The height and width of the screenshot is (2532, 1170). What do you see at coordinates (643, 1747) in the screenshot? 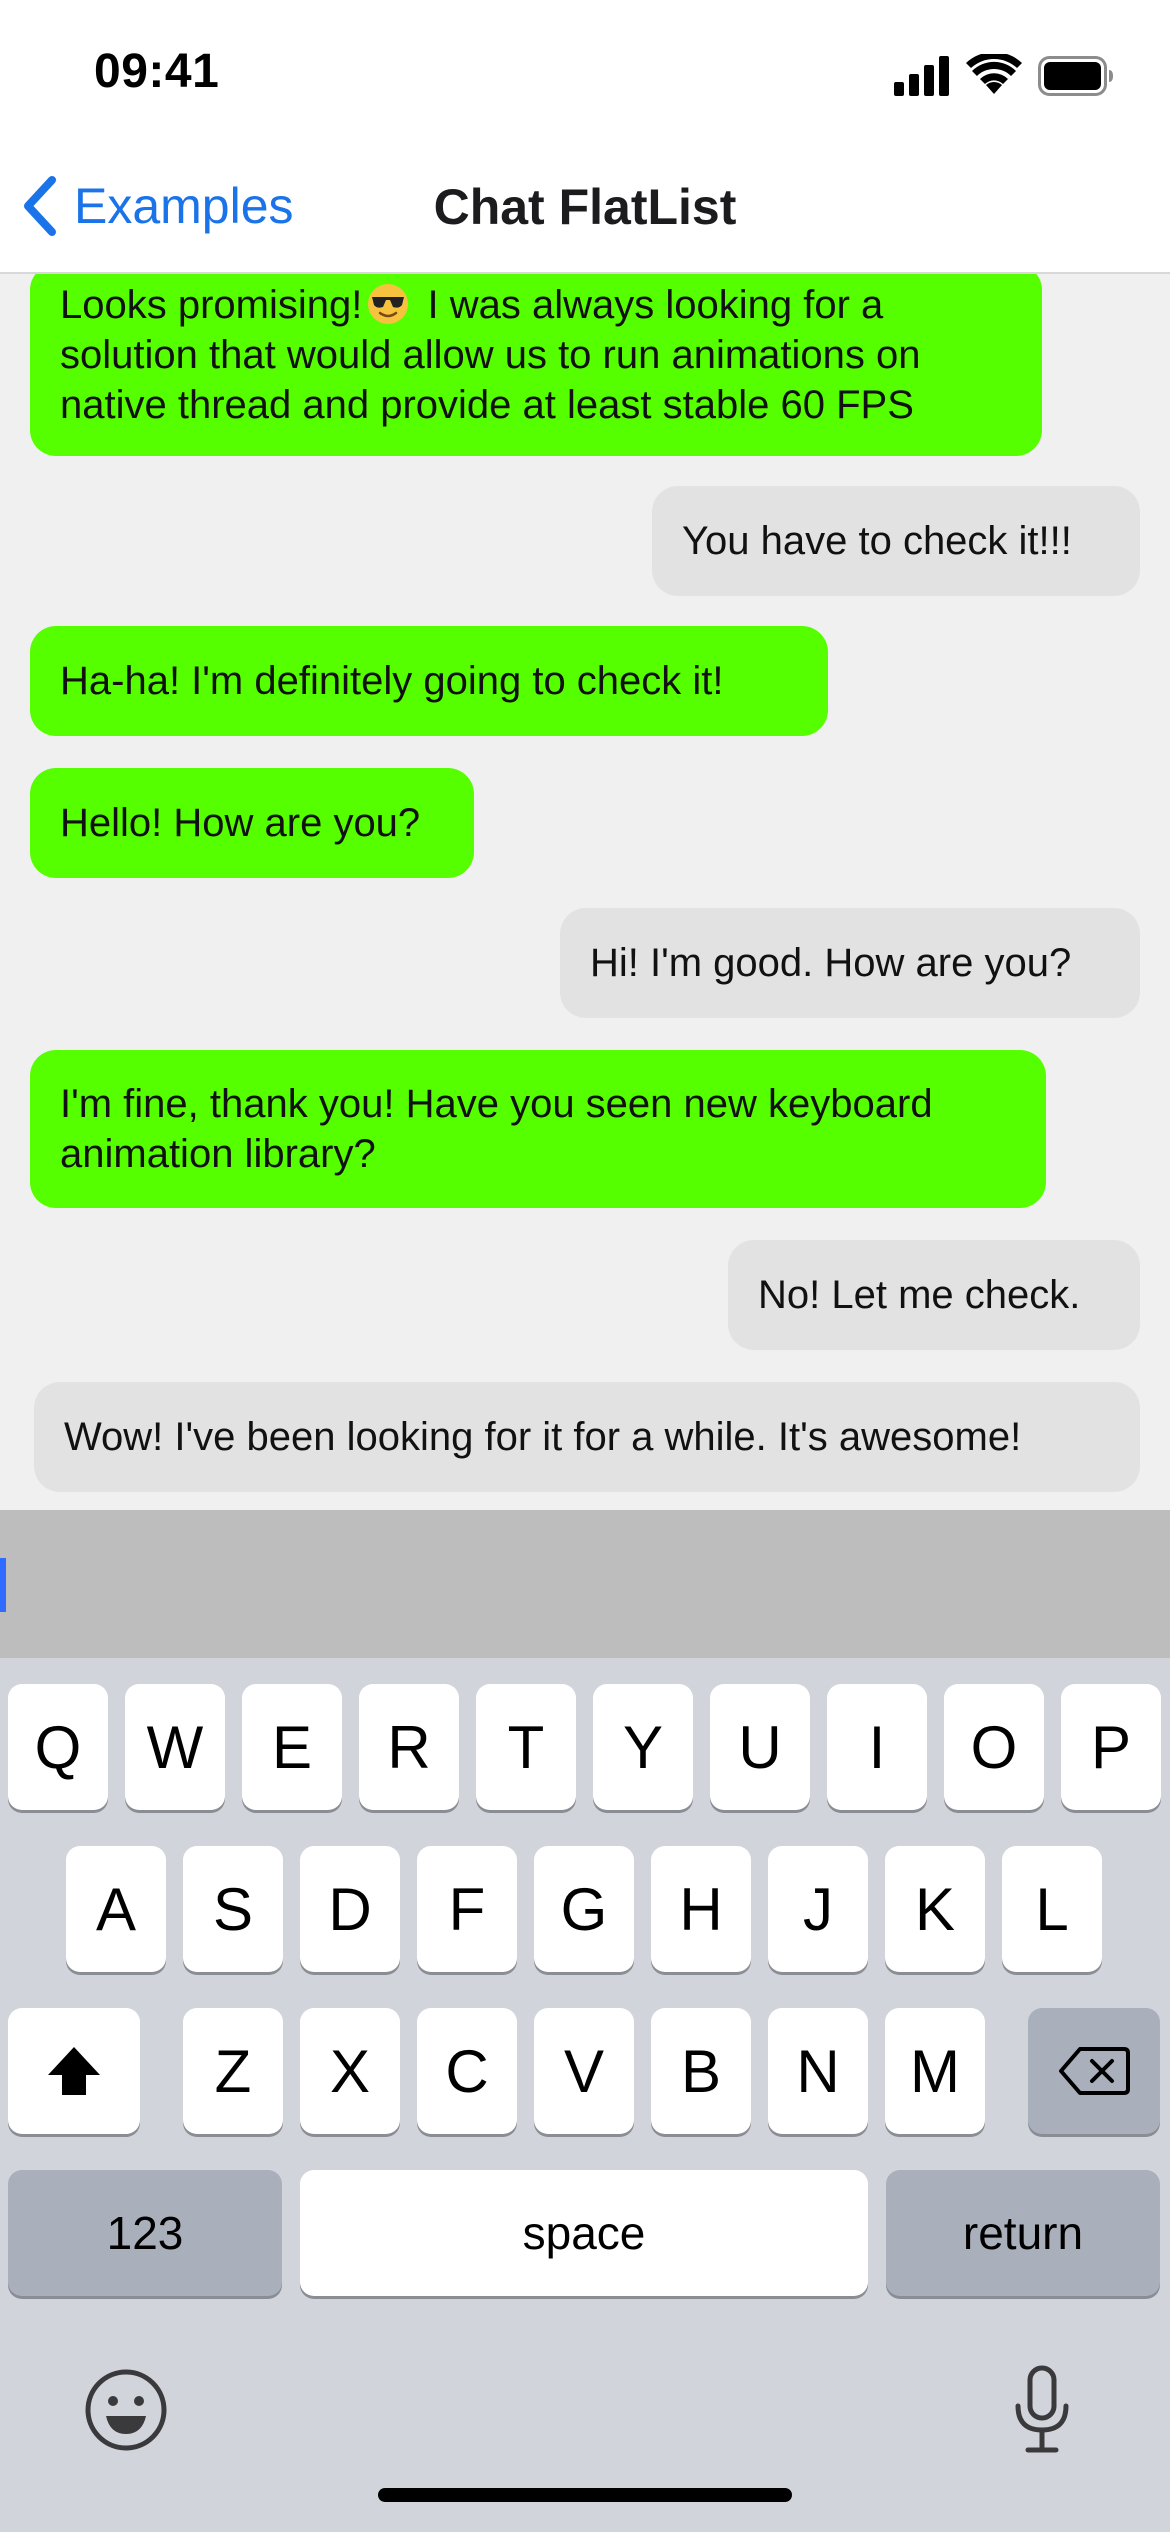
I see `key-y: Y` at bounding box center [643, 1747].